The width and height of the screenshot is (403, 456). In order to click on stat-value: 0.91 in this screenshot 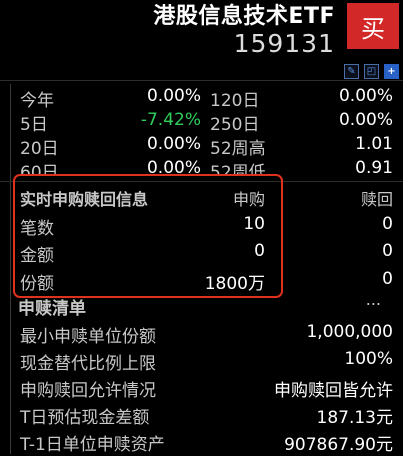, I will do `click(374, 166)`.